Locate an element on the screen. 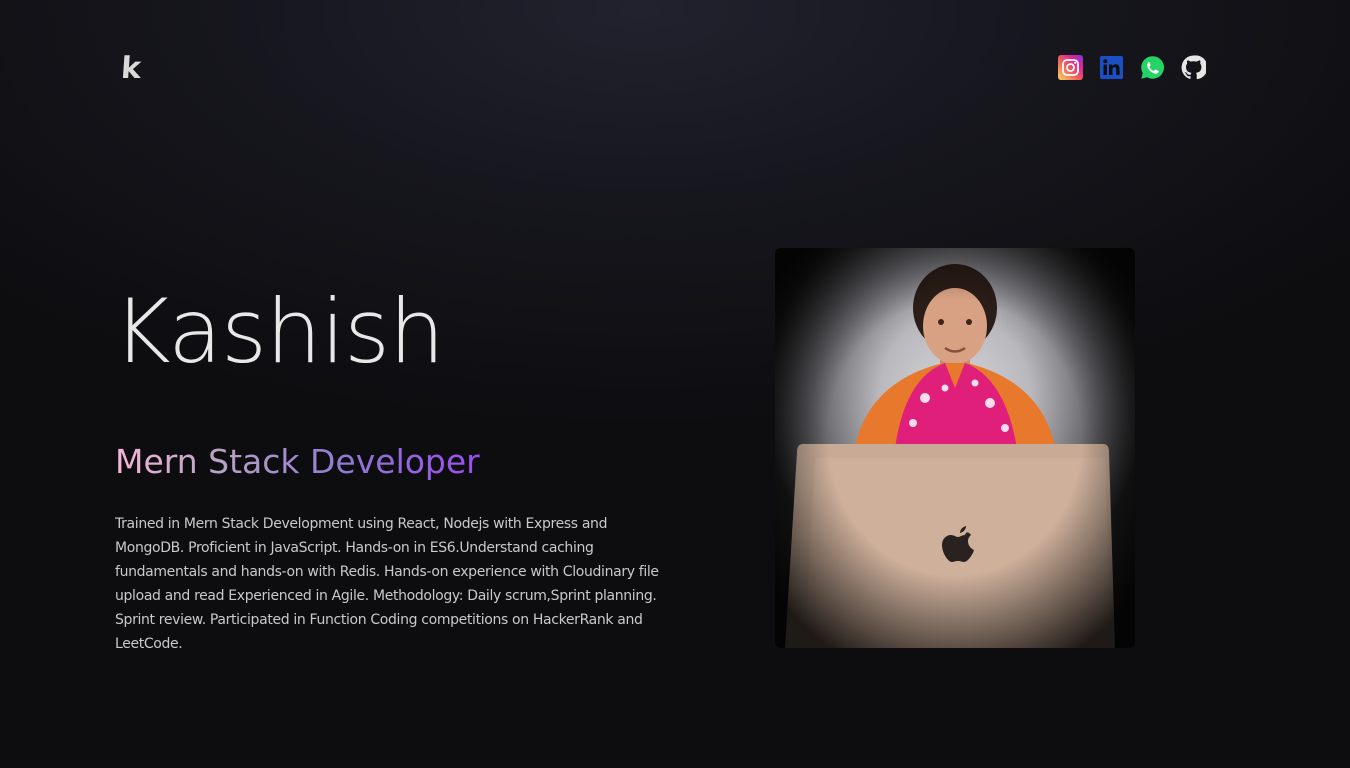 The height and width of the screenshot is (768, 1350). github-link is located at coordinates (1193, 67).